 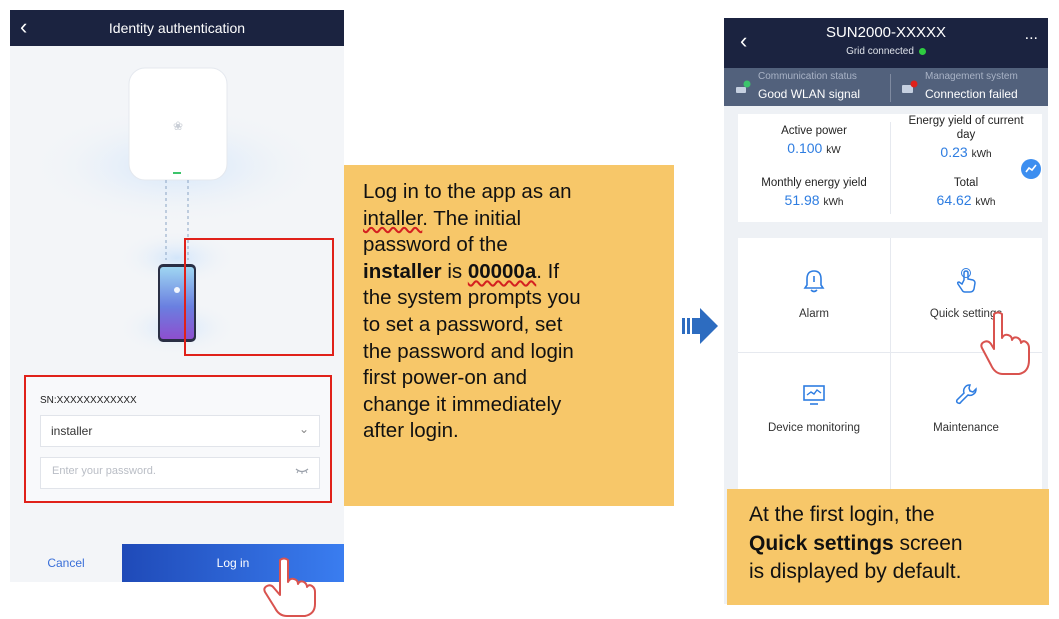 I want to click on mgmt-system-value: Connection failed, so click(x=971, y=94).